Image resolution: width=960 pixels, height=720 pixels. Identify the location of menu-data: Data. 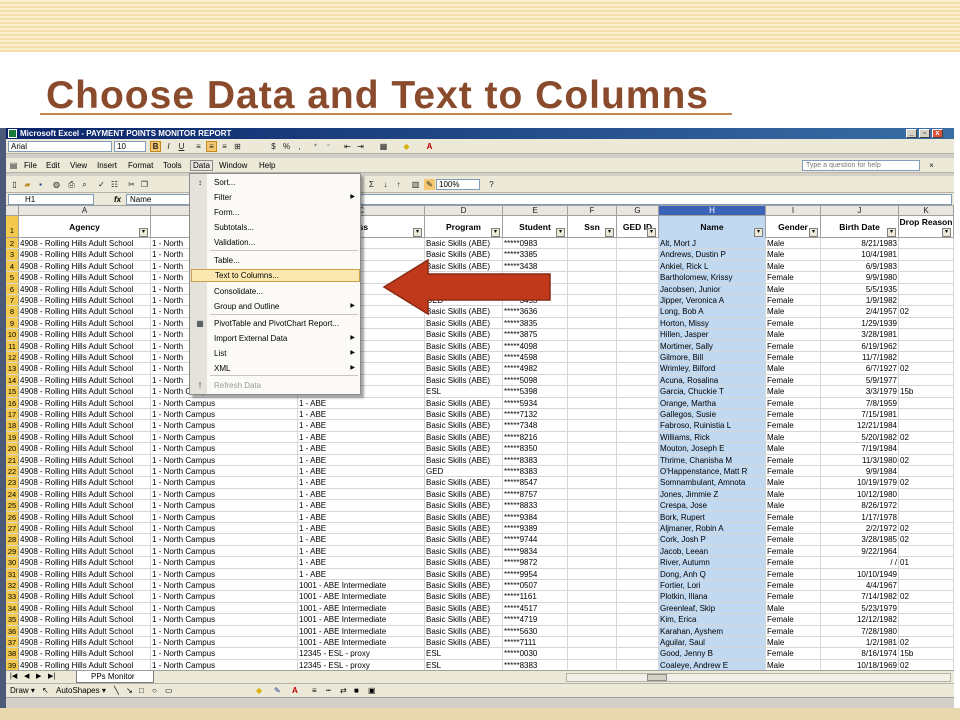
(201, 165).